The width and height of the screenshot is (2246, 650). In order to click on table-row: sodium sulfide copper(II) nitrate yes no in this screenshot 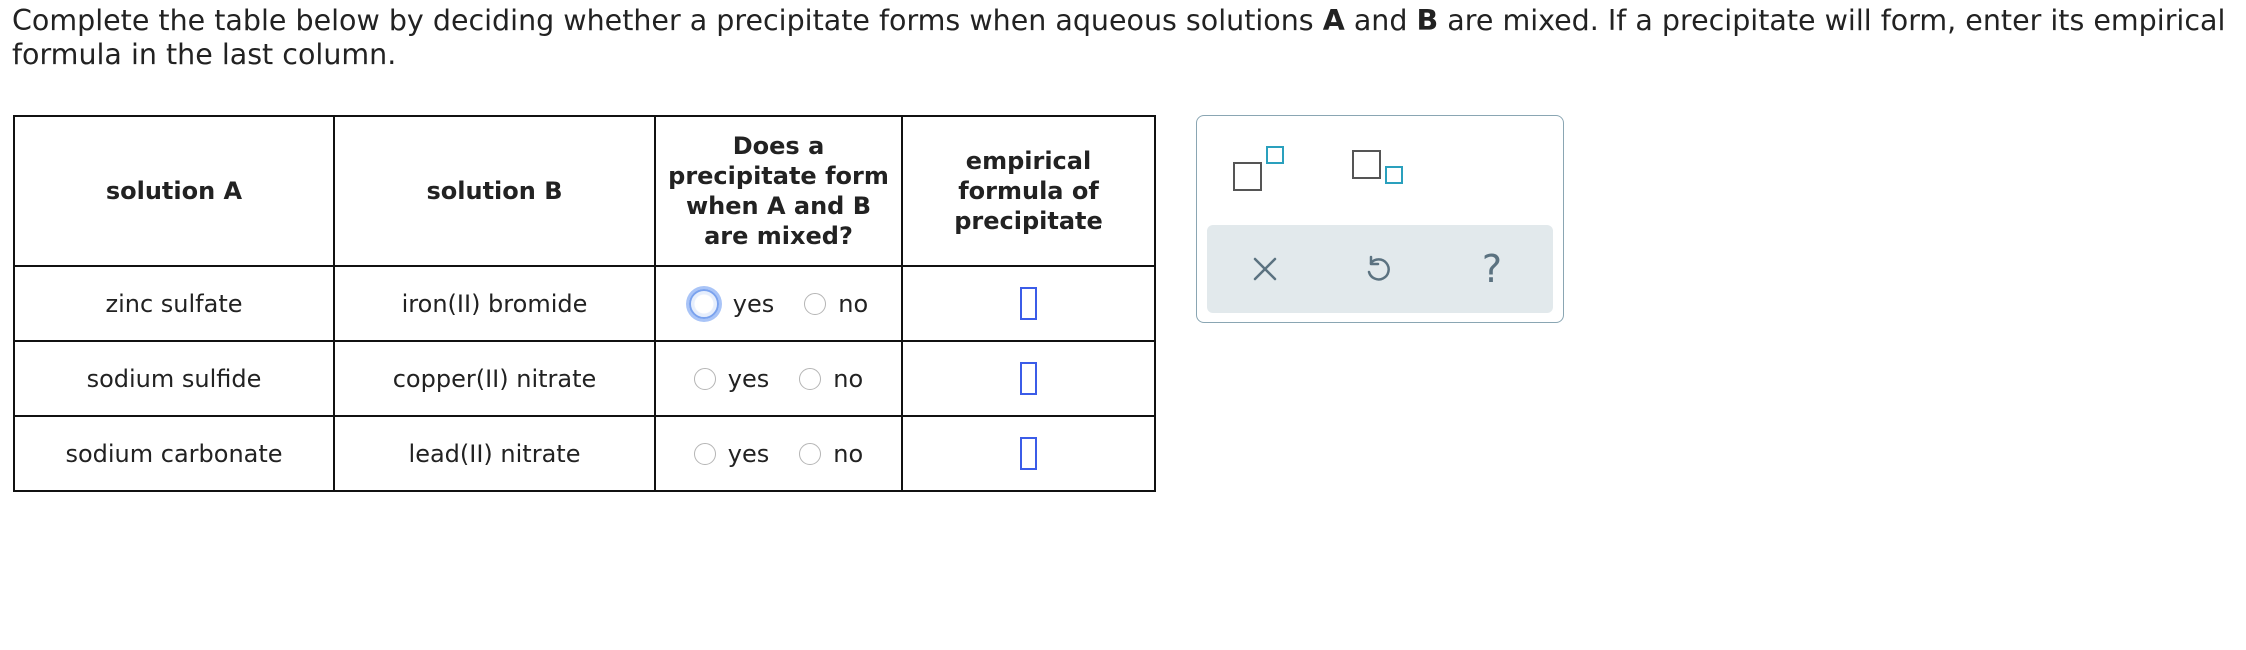, I will do `click(584, 378)`.